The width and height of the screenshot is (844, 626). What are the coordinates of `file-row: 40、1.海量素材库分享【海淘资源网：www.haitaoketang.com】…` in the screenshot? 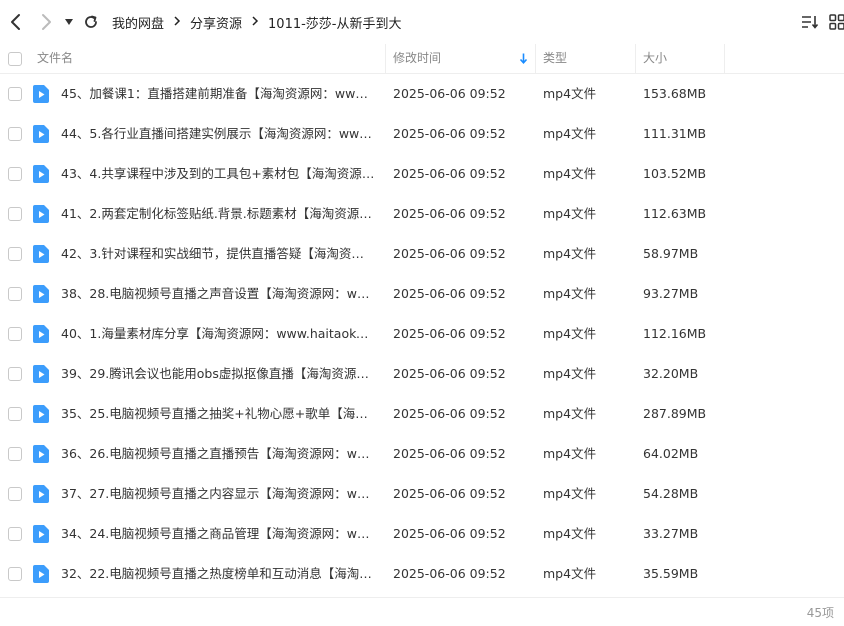 It's located at (422, 334).